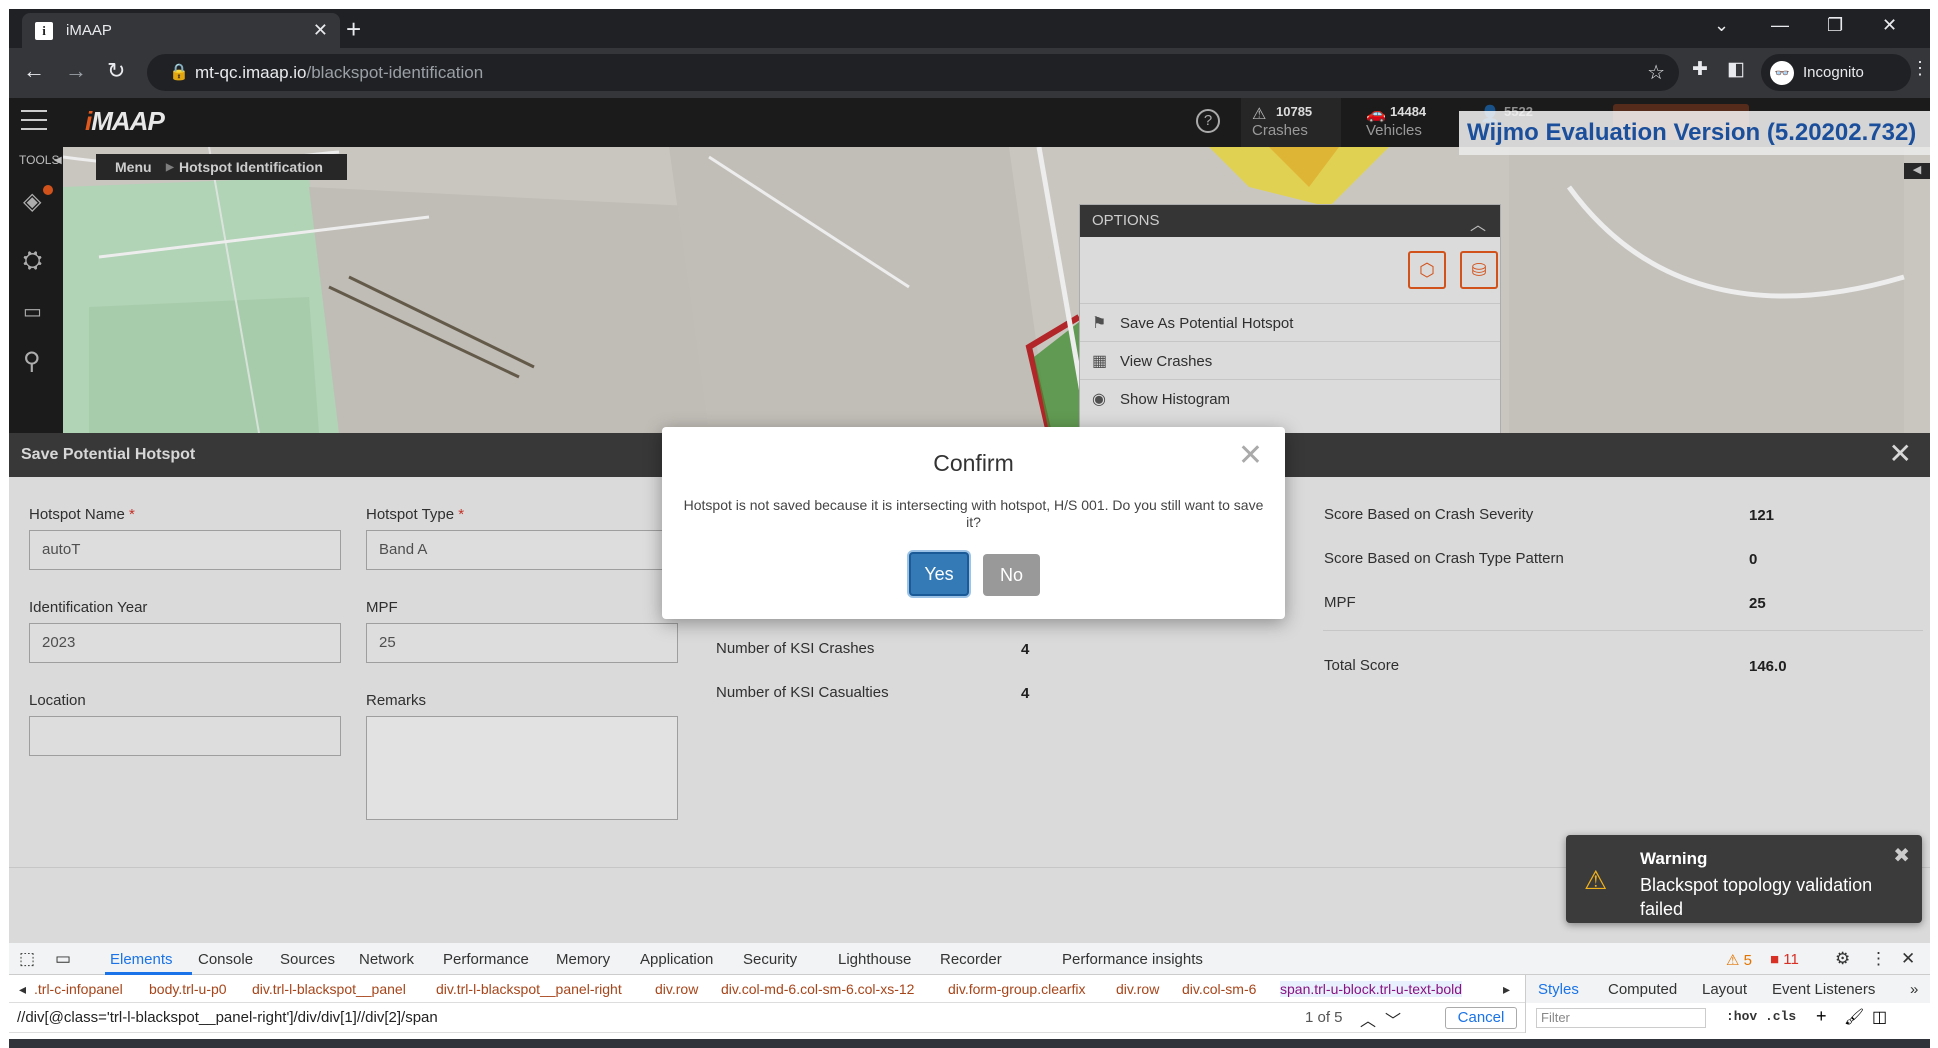  I want to click on hamburger-menu-icon, so click(34, 120).